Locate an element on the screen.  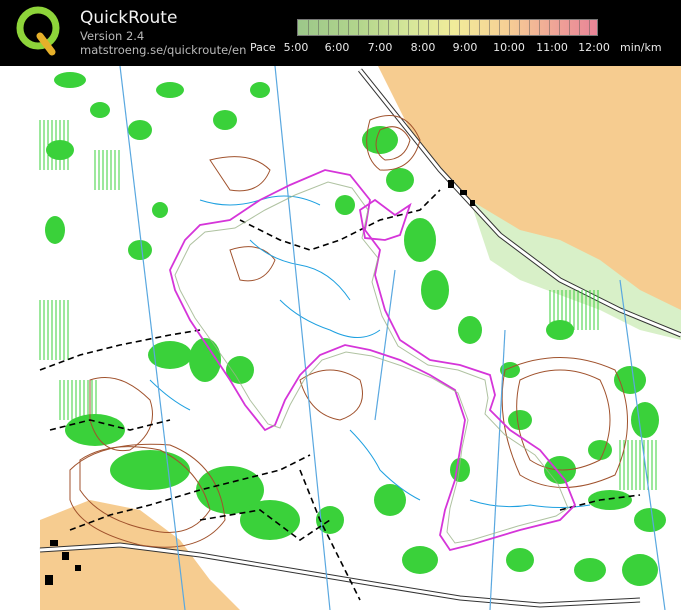
pace-color-scale is located at coordinates (447, 27).